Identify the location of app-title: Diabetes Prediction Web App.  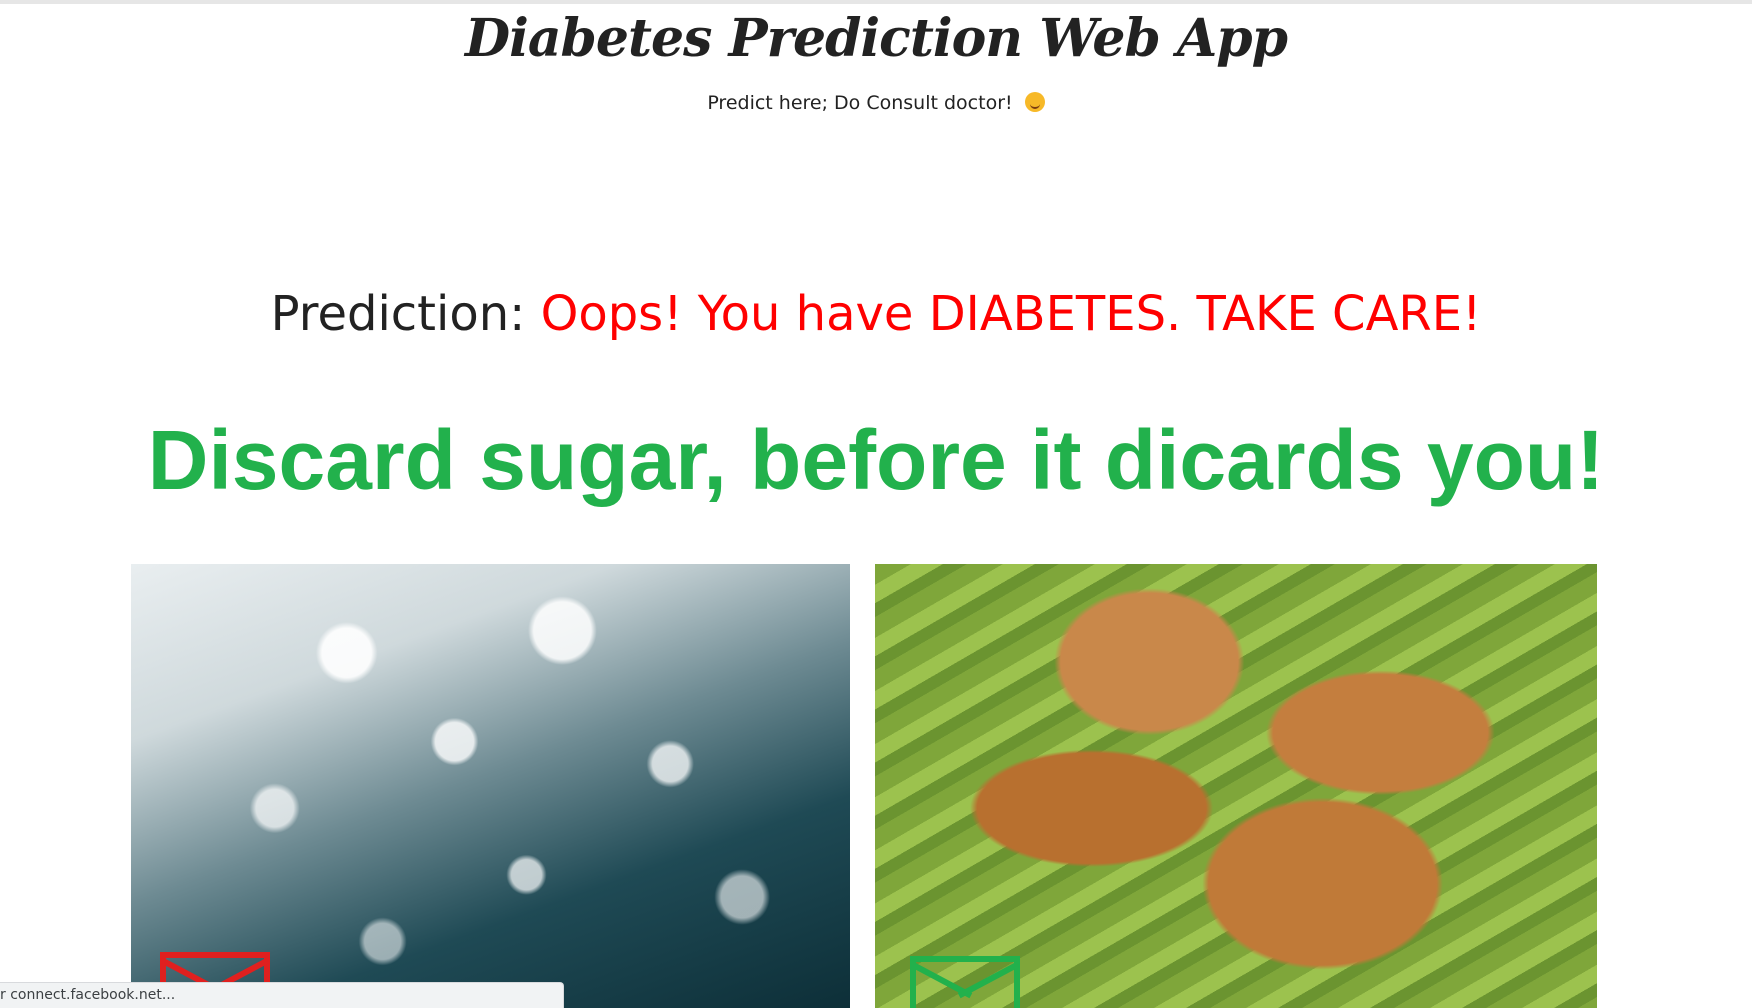
(876, 38).